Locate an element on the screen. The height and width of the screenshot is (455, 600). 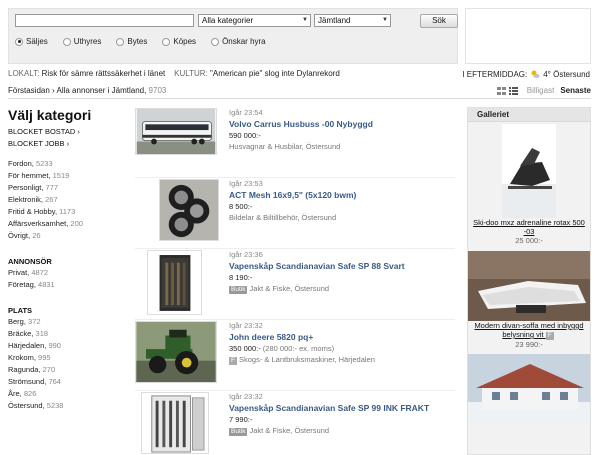
gallery-caption: Ski-doo mxz adrenaline rotax 500 -03 is located at coordinates (529, 227).